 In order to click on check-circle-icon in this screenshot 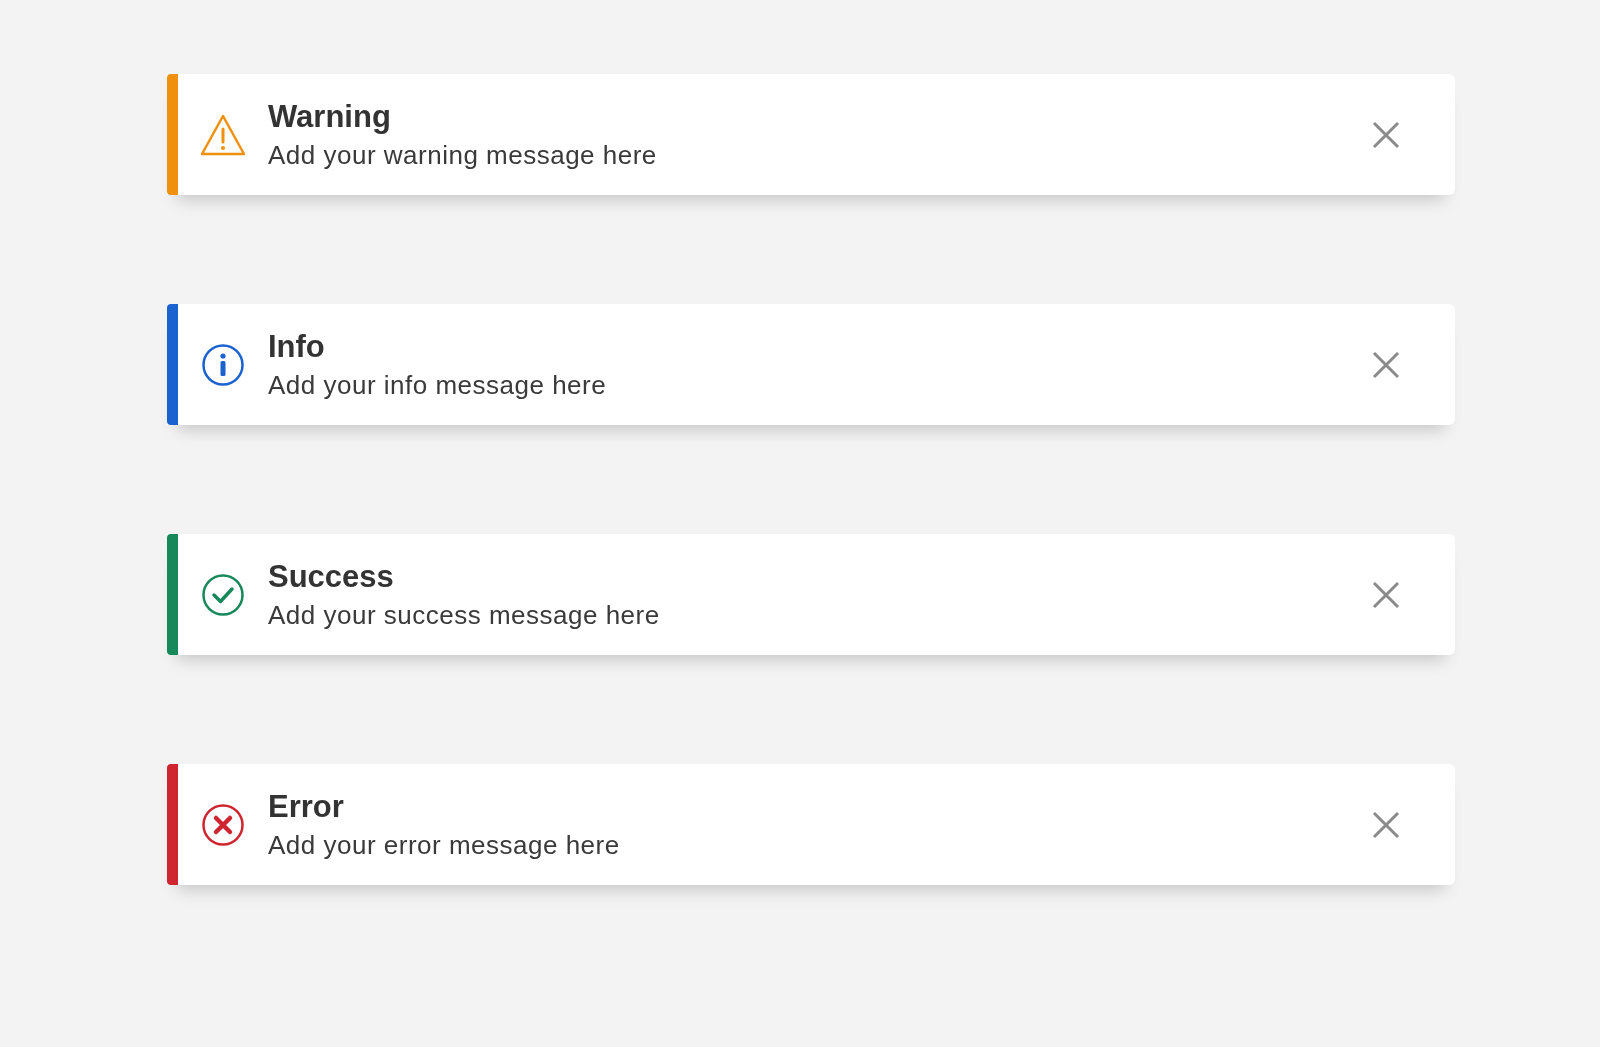, I will do `click(223, 594)`.